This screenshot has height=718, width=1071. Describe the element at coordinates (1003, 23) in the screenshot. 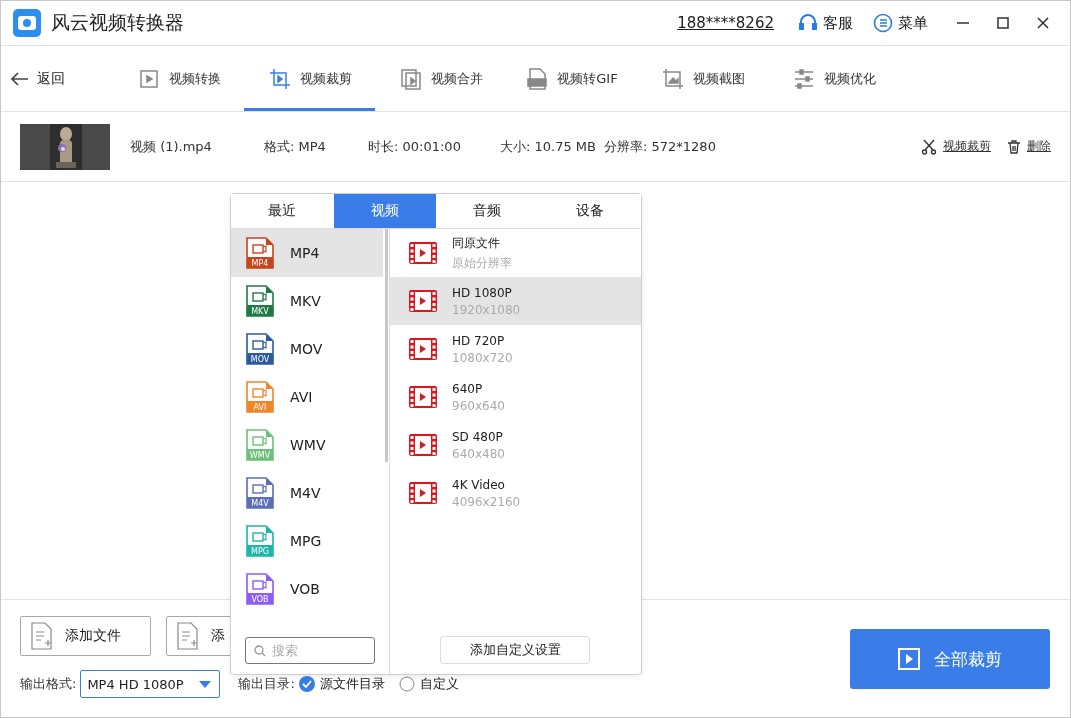

I see `maximize-icon` at that location.